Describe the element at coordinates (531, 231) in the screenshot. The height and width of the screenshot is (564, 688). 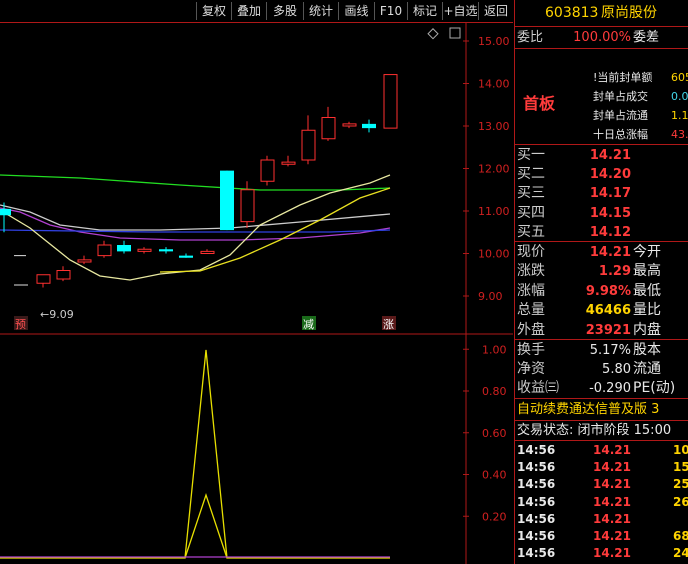
I see `bid-label: 买五` at that location.